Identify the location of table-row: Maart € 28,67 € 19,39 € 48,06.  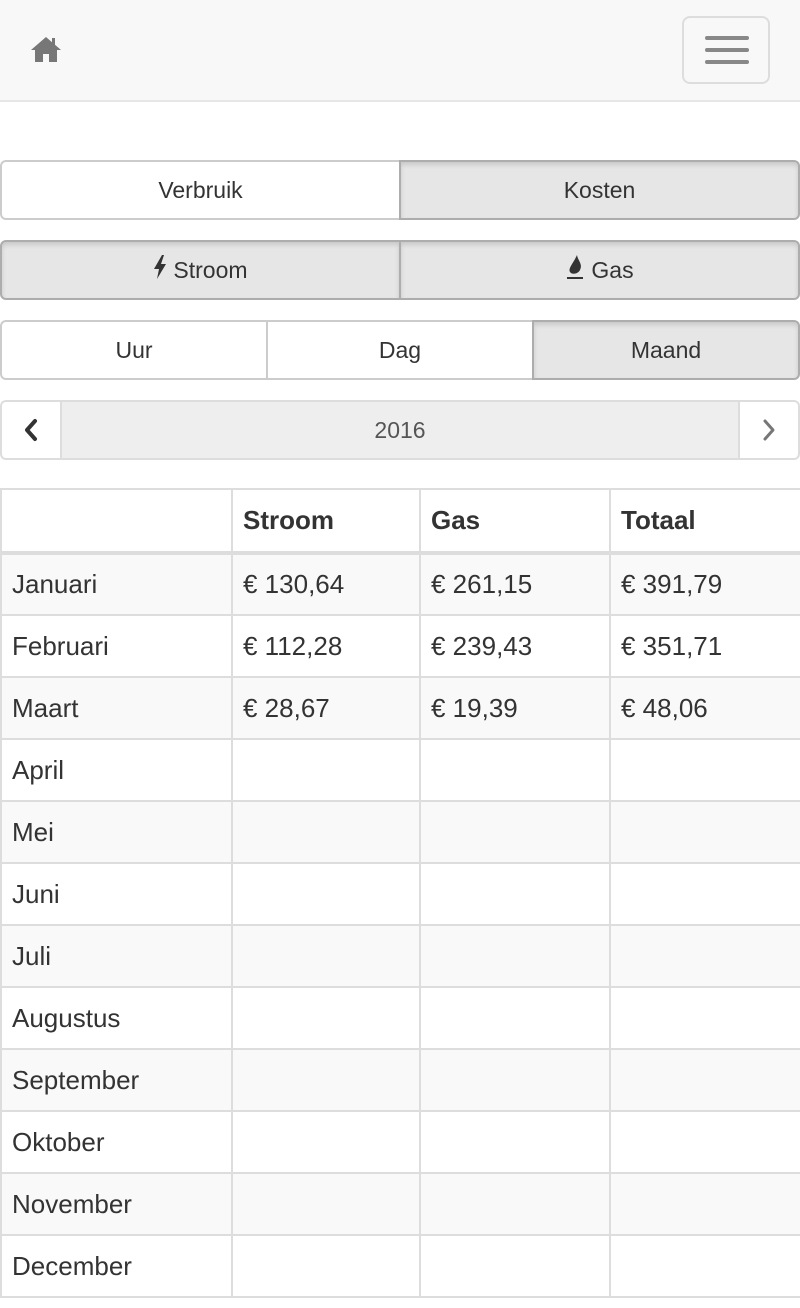
(400, 708).